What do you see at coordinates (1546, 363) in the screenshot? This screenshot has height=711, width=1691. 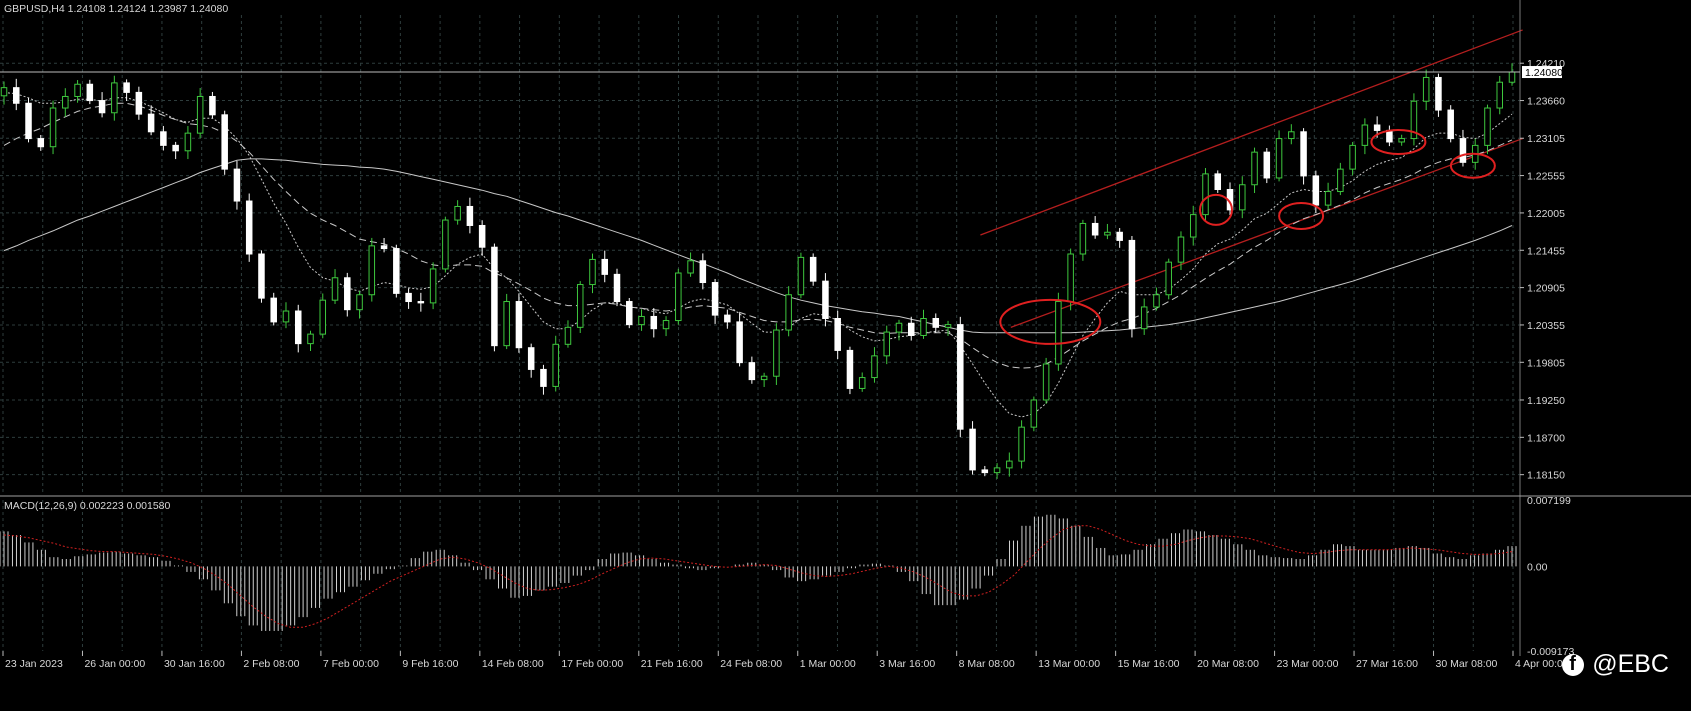 I see `price-tick-label: 1.19805` at bounding box center [1546, 363].